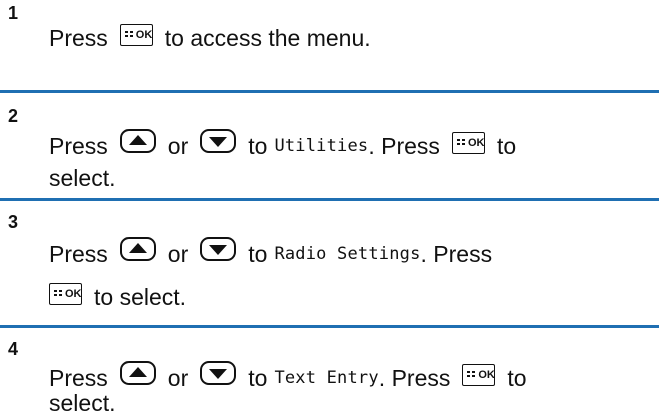 Image resolution: width=659 pixels, height=417 pixels. What do you see at coordinates (326, 378) in the screenshot?
I see `menu-item-name: Text Entry` at bounding box center [326, 378].